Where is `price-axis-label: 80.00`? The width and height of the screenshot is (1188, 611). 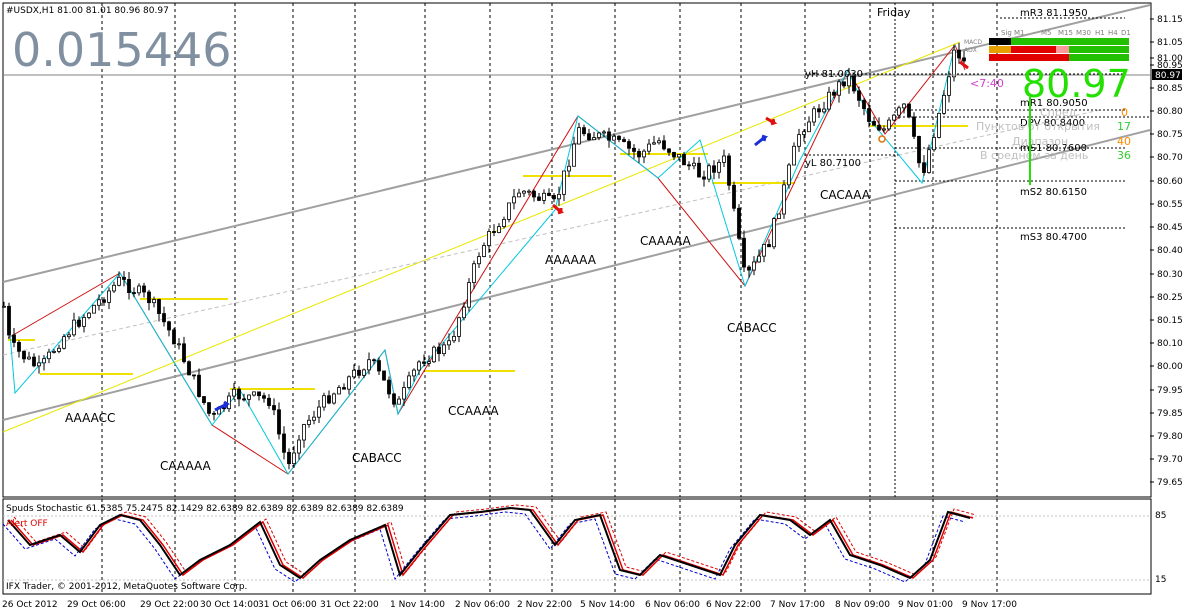
price-axis-label: 80.00 is located at coordinates (1170, 367).